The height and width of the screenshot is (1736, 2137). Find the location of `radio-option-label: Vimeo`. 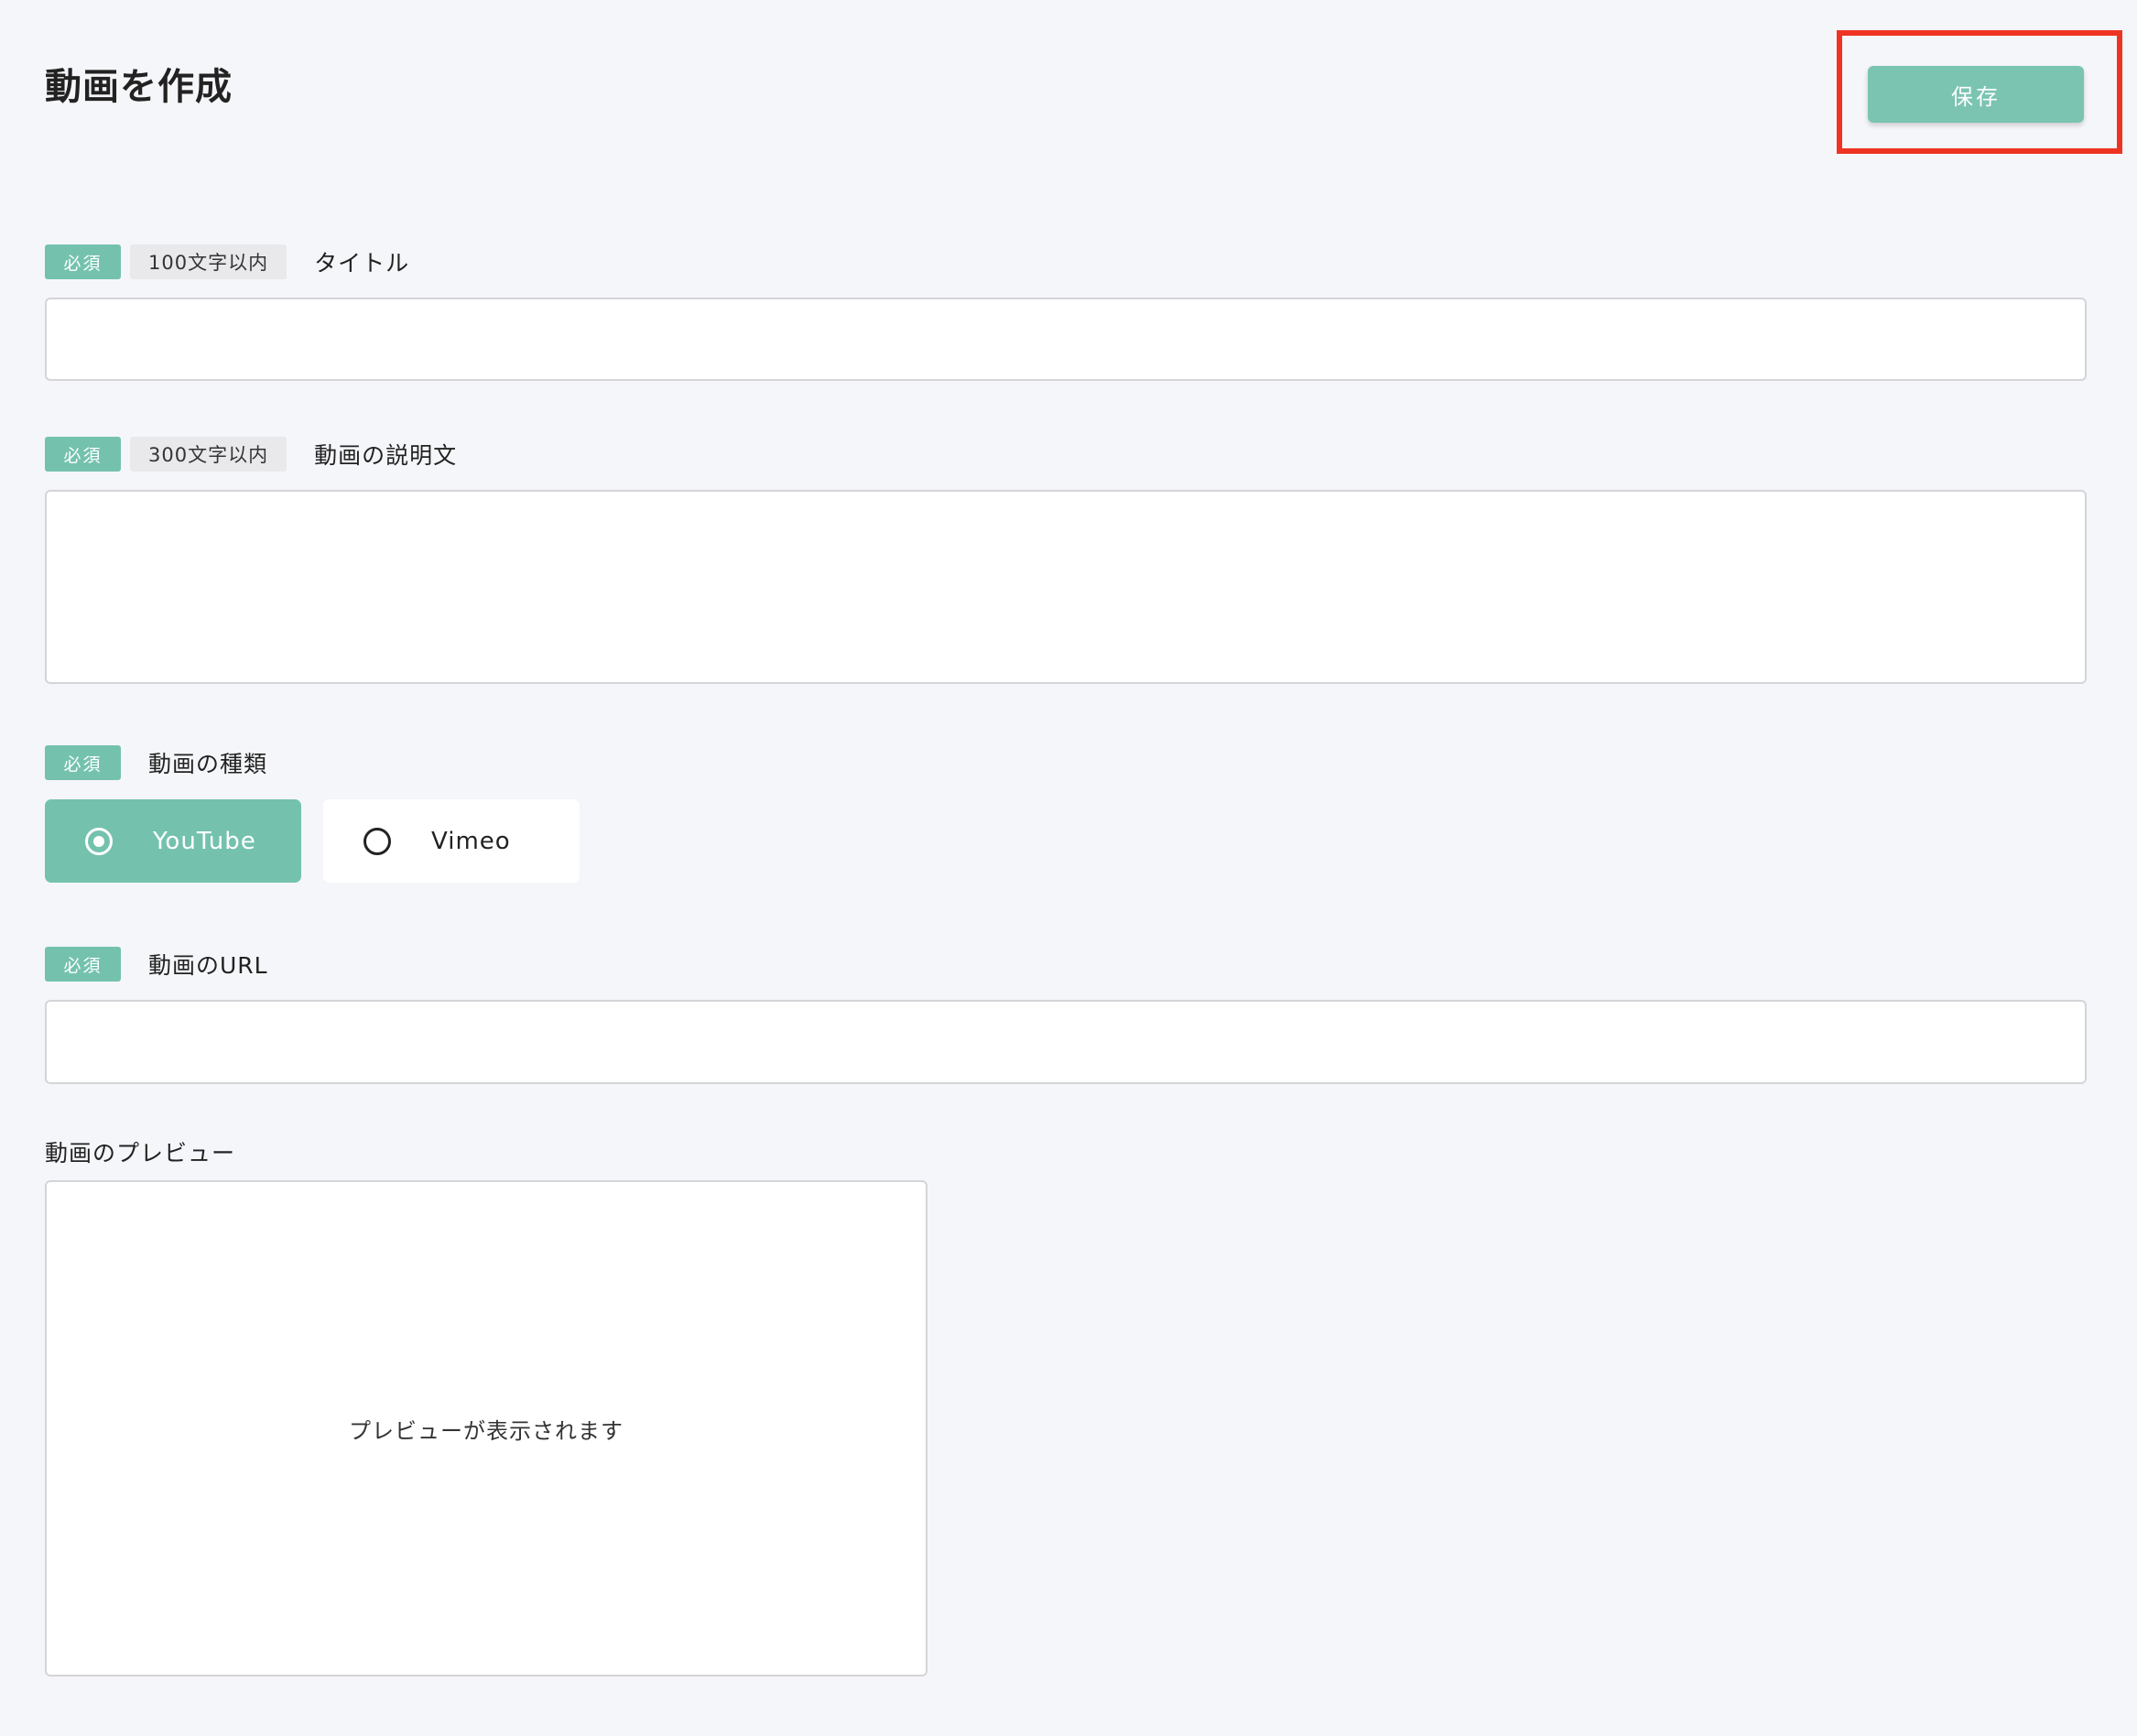

radio-option-label: Vimeo is located at coordinates (471, 841).